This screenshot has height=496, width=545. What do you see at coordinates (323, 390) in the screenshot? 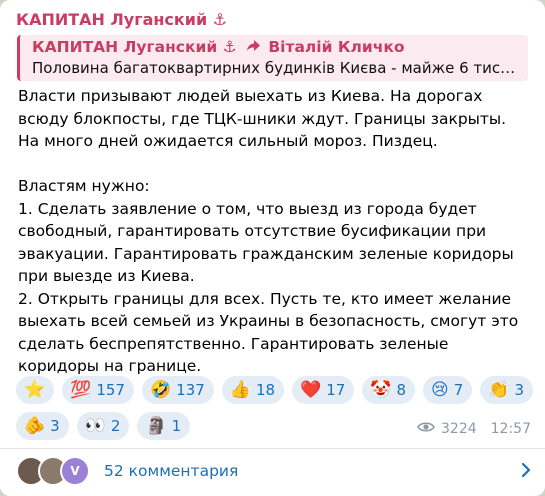
I see `reaction-heart: ❤️ 17` at bounding box center [323, 390].